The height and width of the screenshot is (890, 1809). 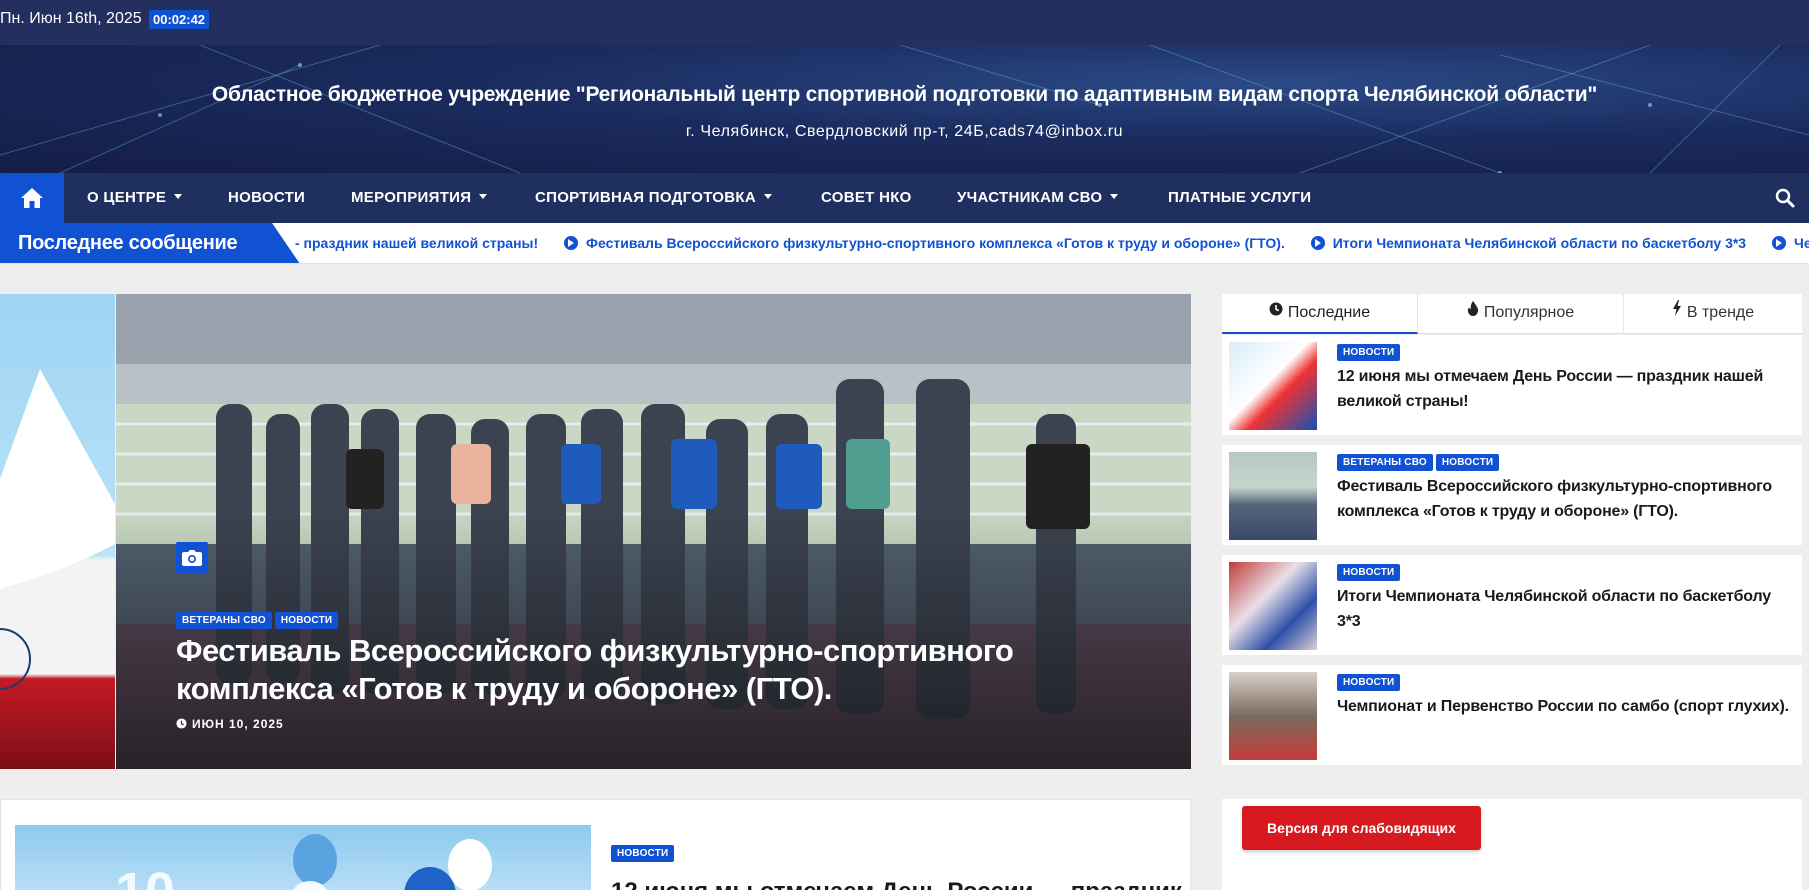 What do you see at coordinates (1677, 312) in the screenshot?
I see `bolt-icon` at bounding box center [1677, 312].